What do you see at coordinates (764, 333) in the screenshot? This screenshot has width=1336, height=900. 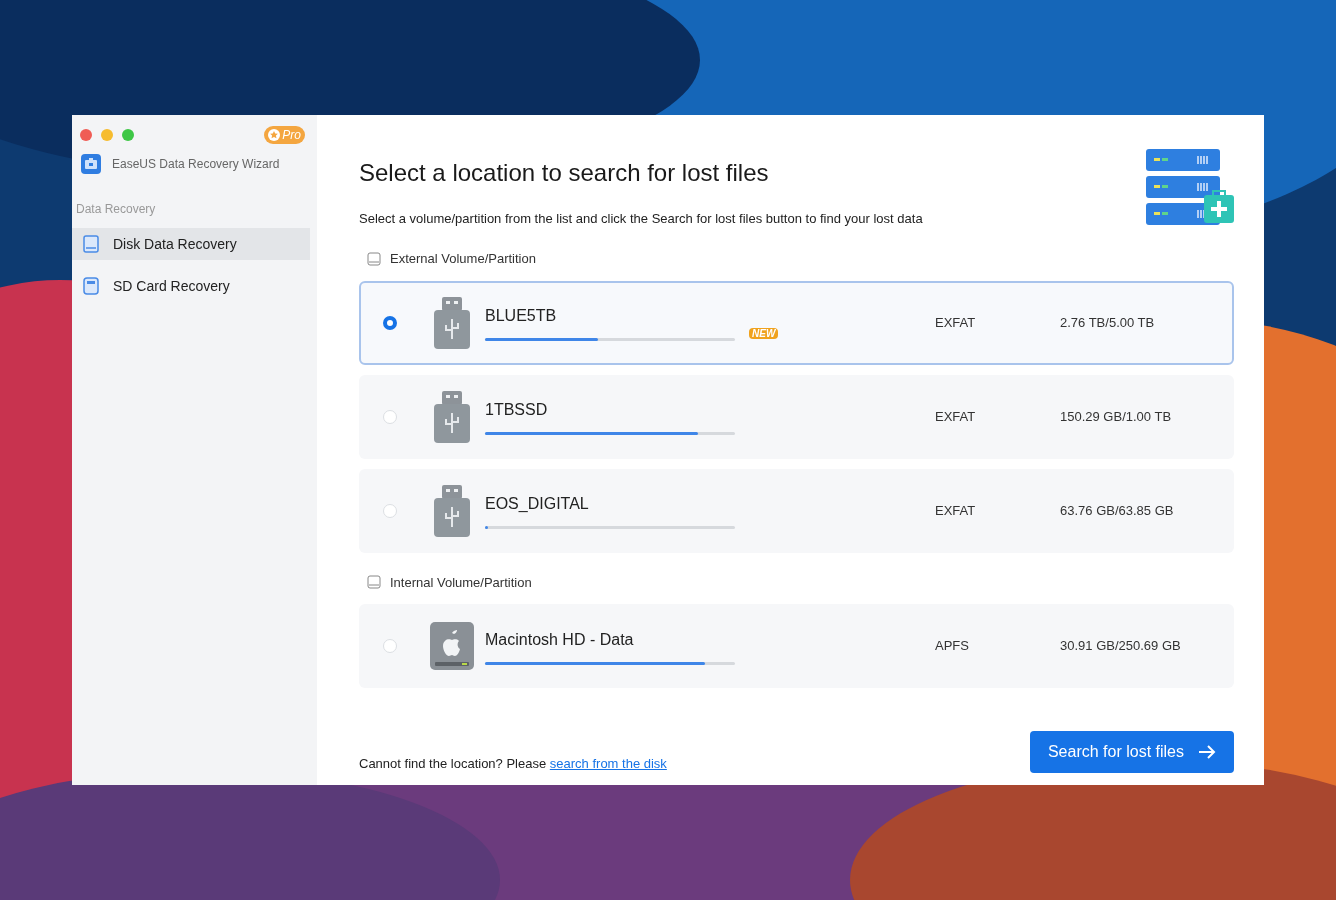 I see `new-badge: NEW` at bounding box center [764, 333].